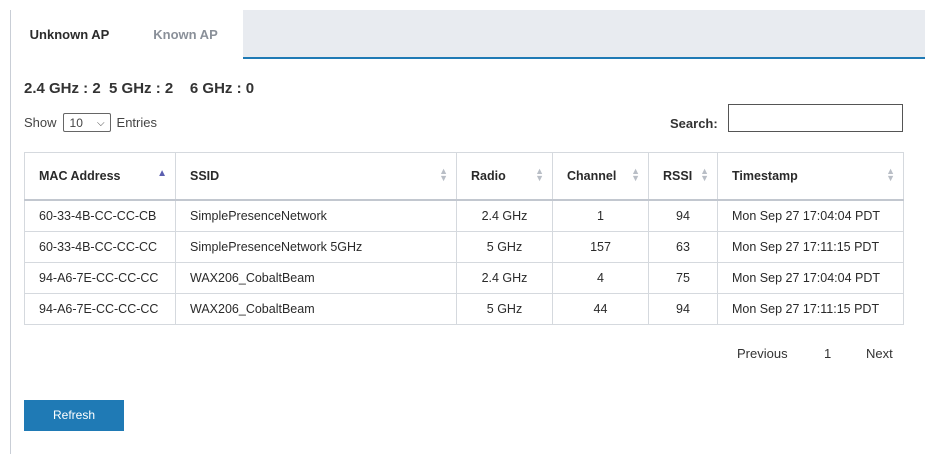 The height and width of the screenshot is (454, 925). I want to click on column-header-channel: Channel ▲ ▼, so click(600, 176).